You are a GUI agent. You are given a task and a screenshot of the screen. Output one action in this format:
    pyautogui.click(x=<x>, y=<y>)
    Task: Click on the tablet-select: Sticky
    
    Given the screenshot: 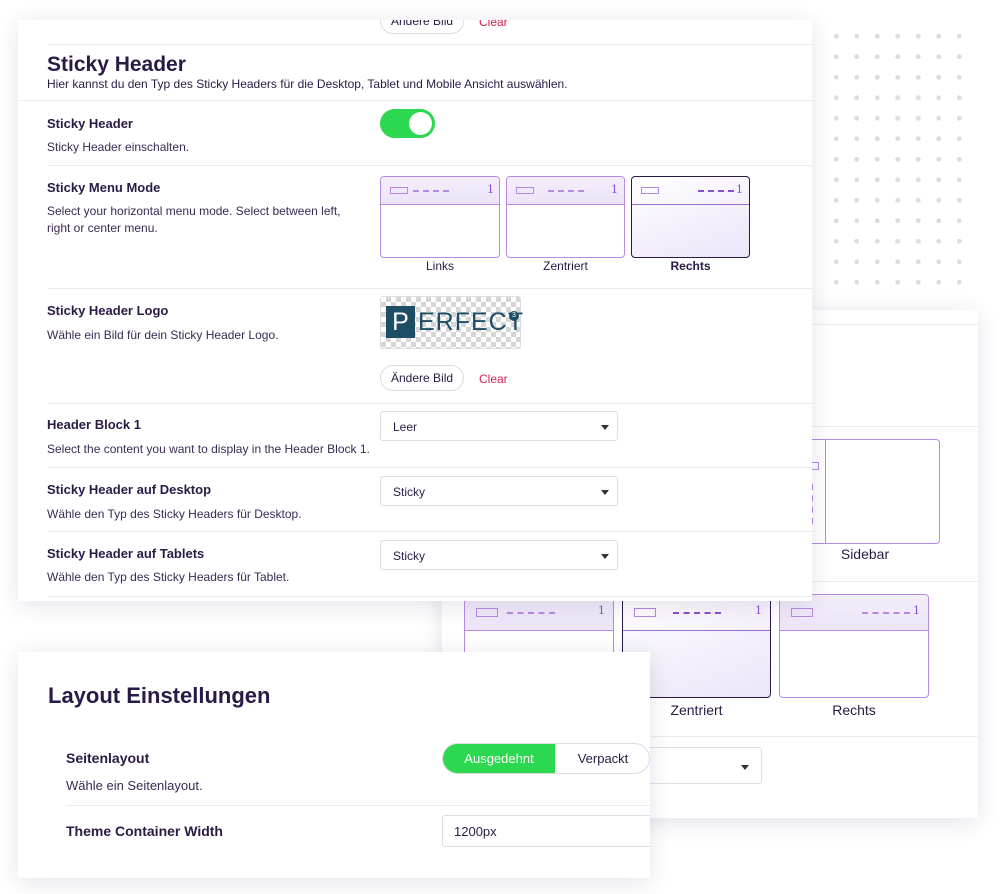 What is the action you would take?
    pyautogui.click(x=499, y=555)
    